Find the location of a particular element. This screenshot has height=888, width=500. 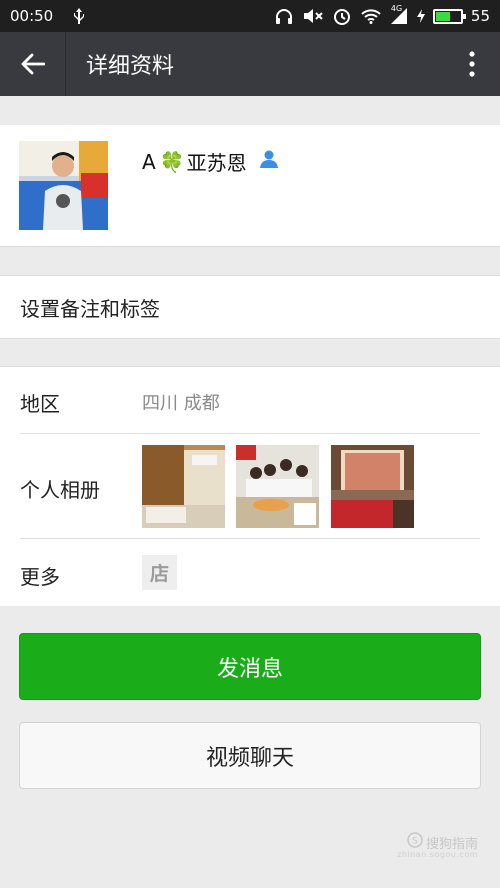

more-row: 更多 店 is located at coordinates (250, 572).